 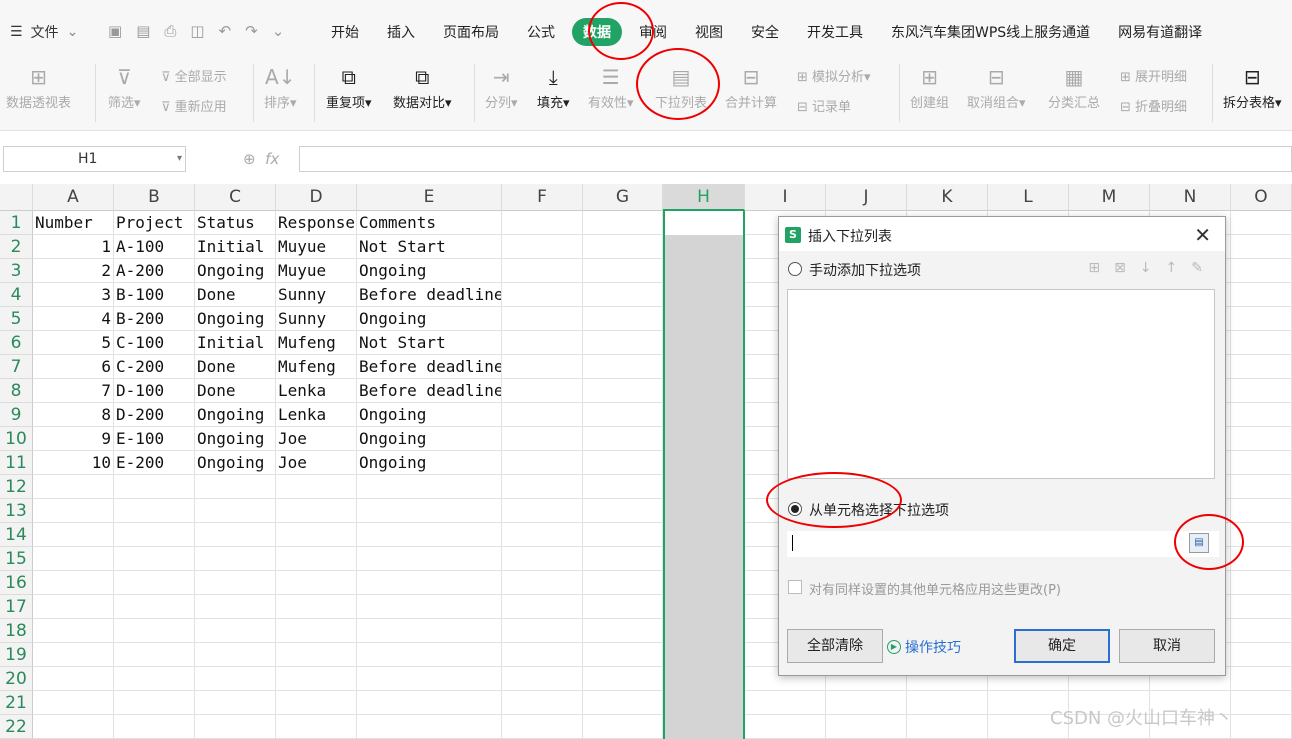 I want to click on cell-c16, so click(x=235, y=583).